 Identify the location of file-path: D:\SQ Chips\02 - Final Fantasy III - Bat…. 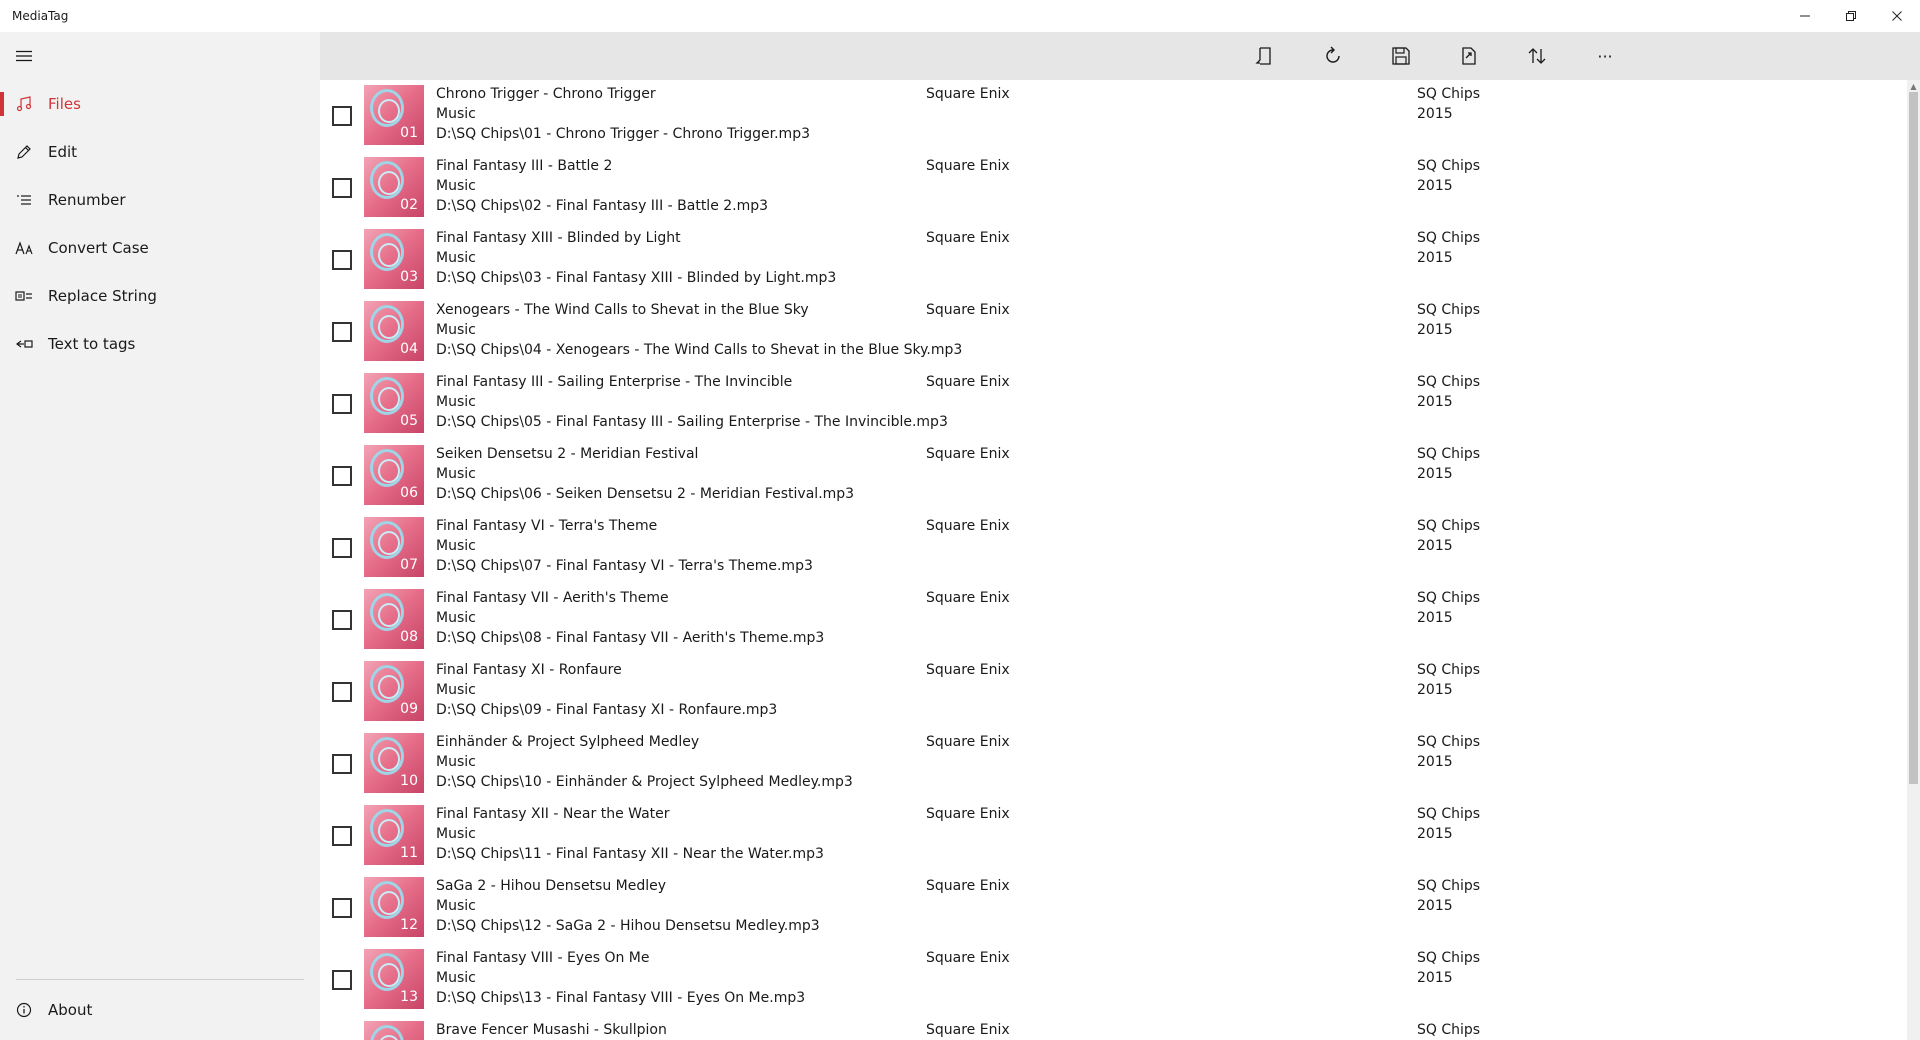
(602, 206).